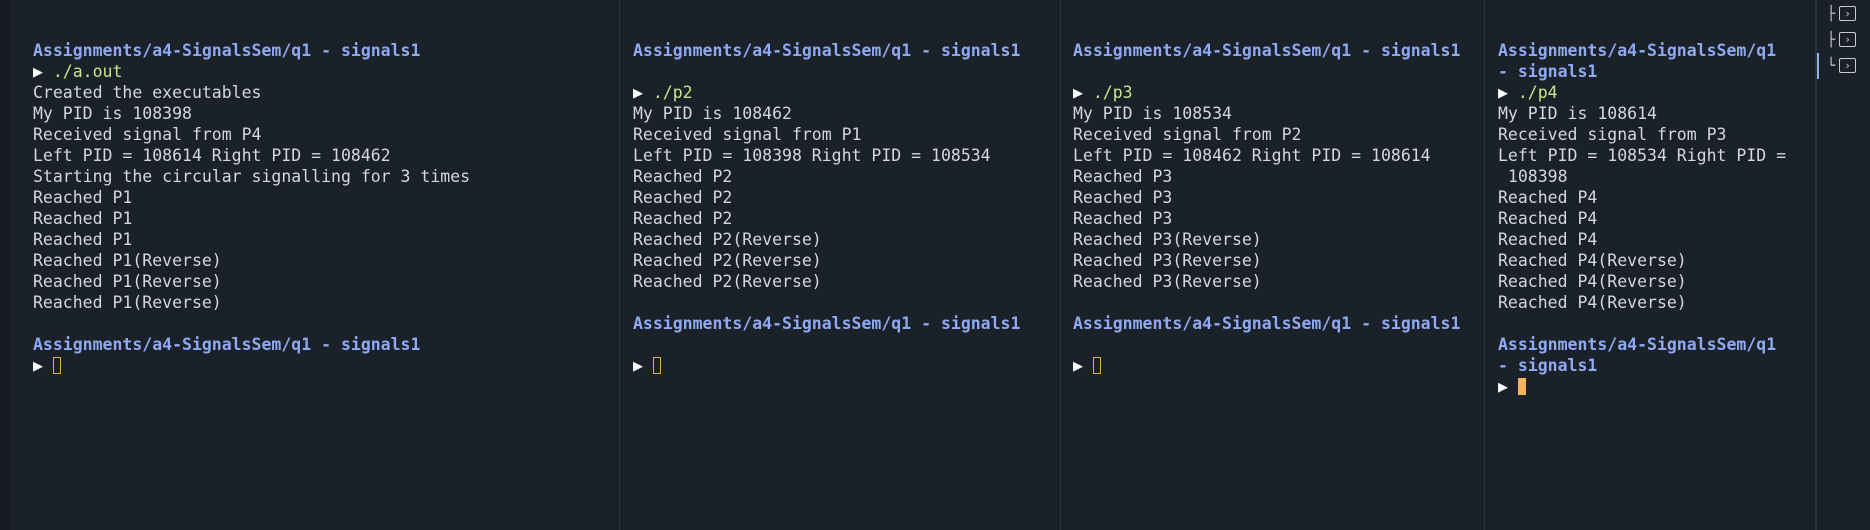 The height and width of the screenshot is (530, 1870). I want to click on terminal-list-item-1: ├ ›, so click(1847, 14).